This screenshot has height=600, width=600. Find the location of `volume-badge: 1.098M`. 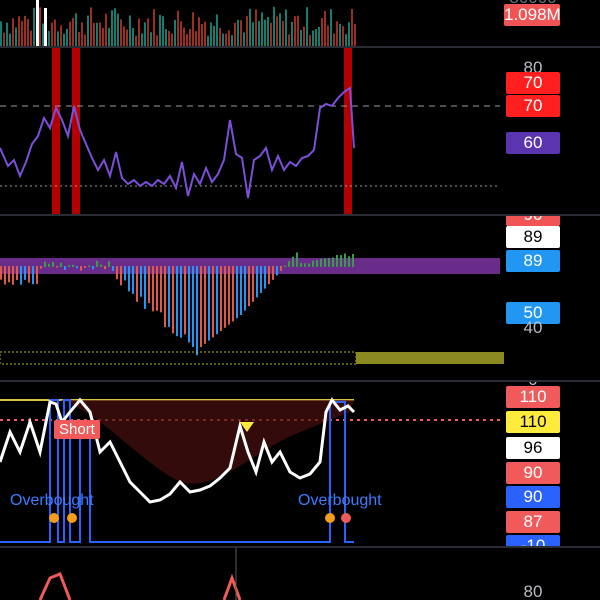

volume-badge: 1.098M is located at coordinates (532, 15).